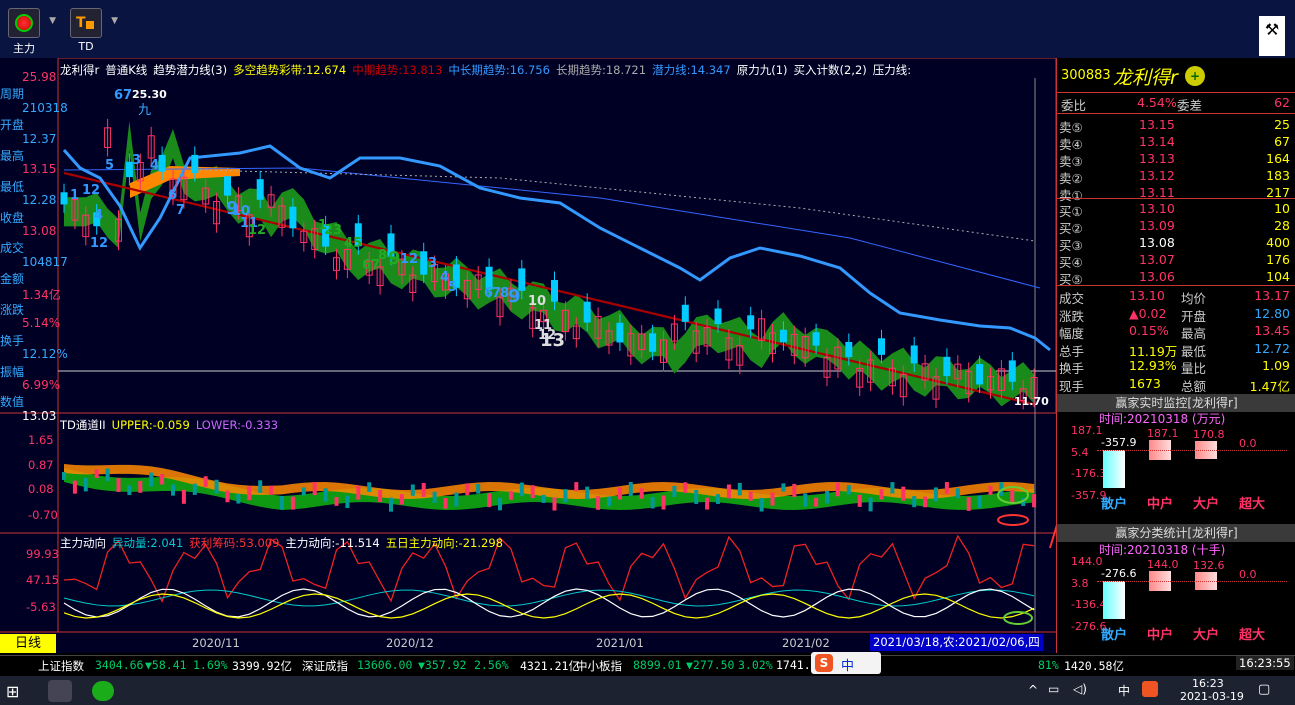 This screenshot has height=705, width=1295. I want to click on ime-toolbar: S 中, so click(846, 663).